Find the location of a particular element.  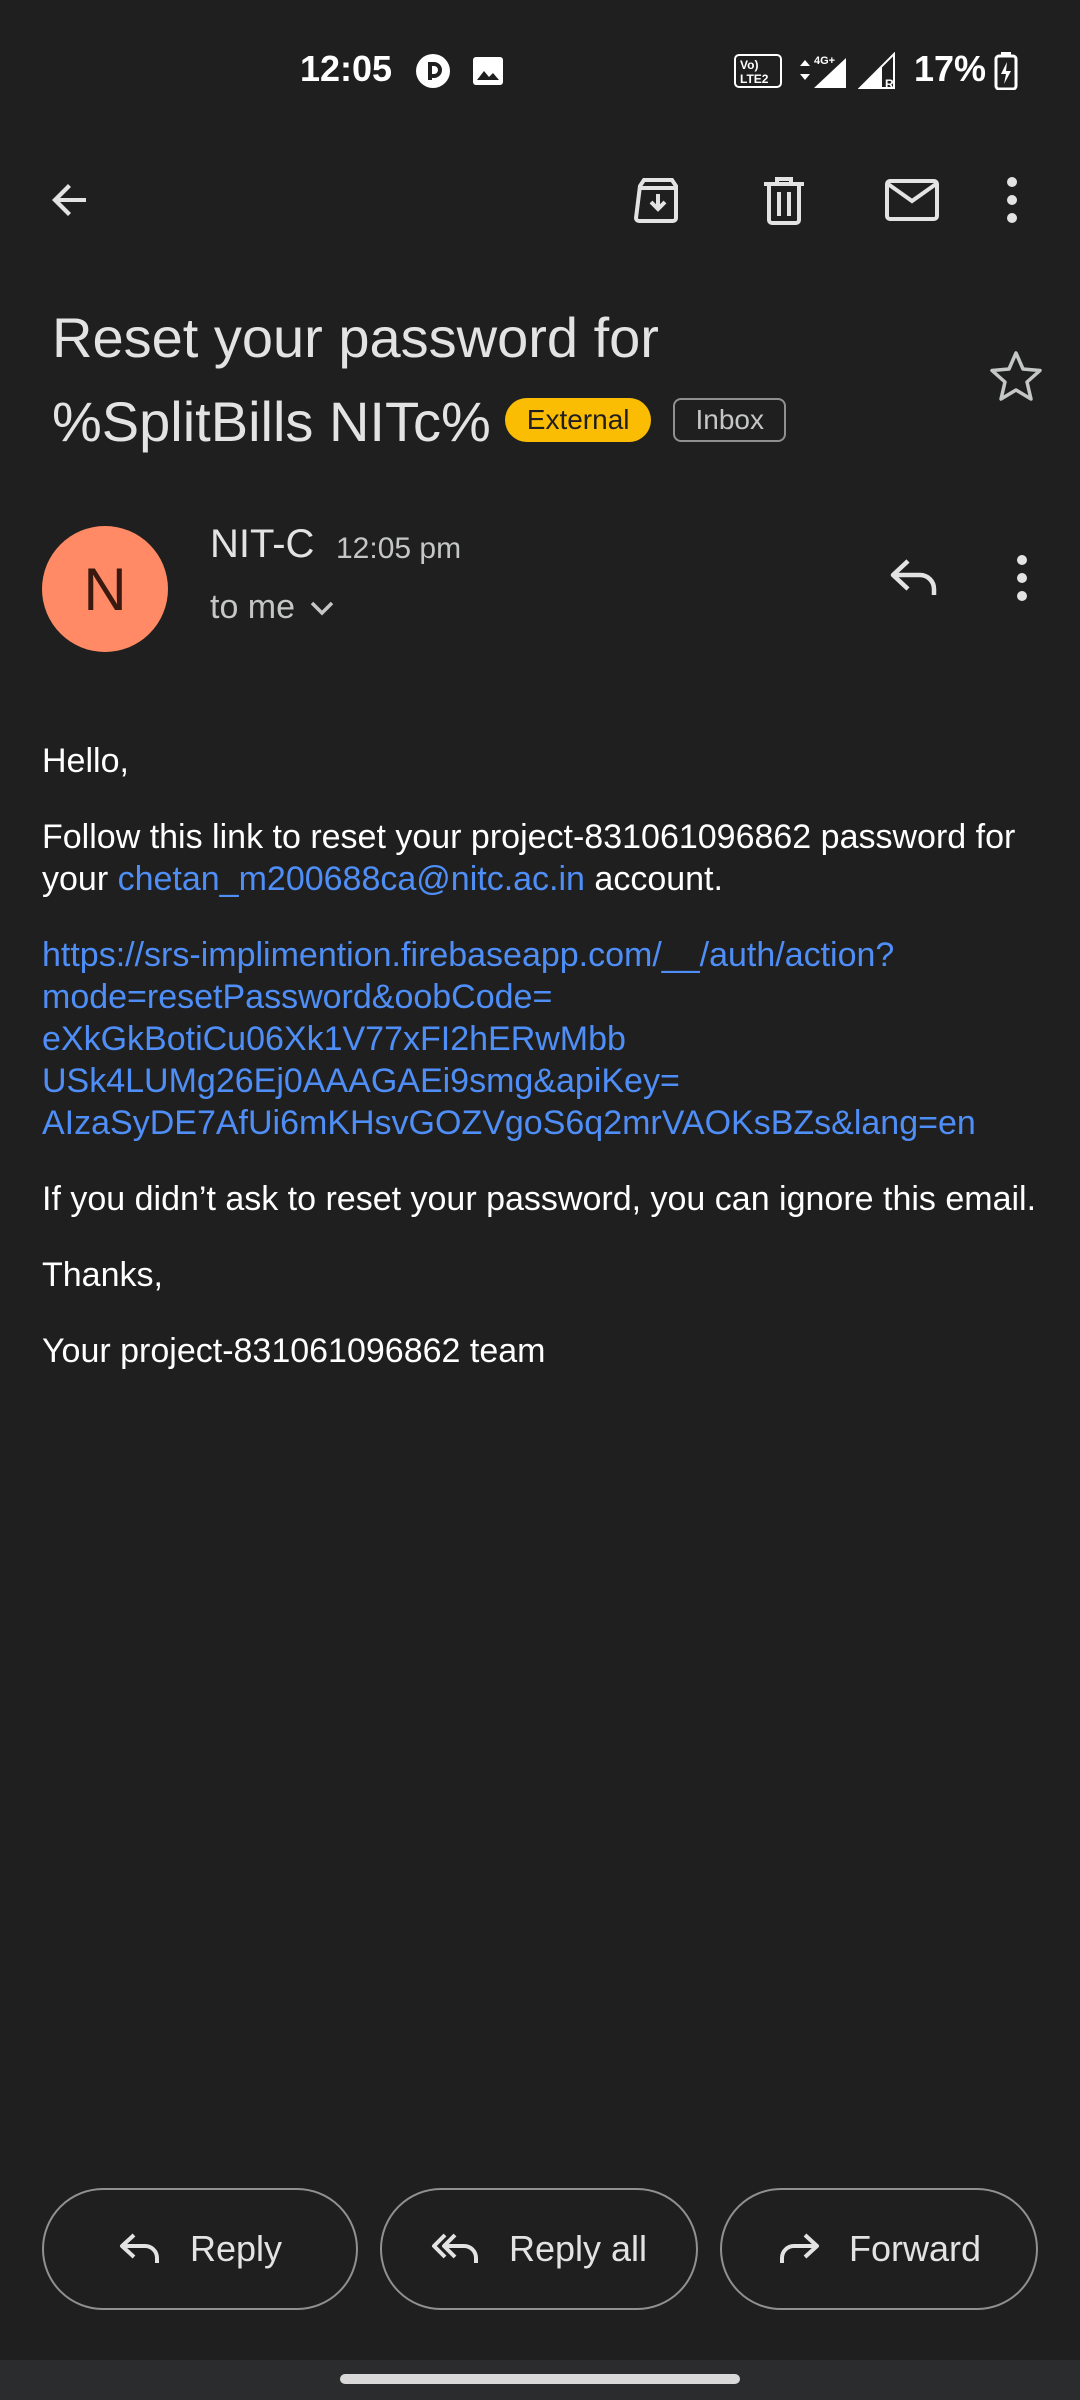

delete-button is located at coordinates (784, 200).